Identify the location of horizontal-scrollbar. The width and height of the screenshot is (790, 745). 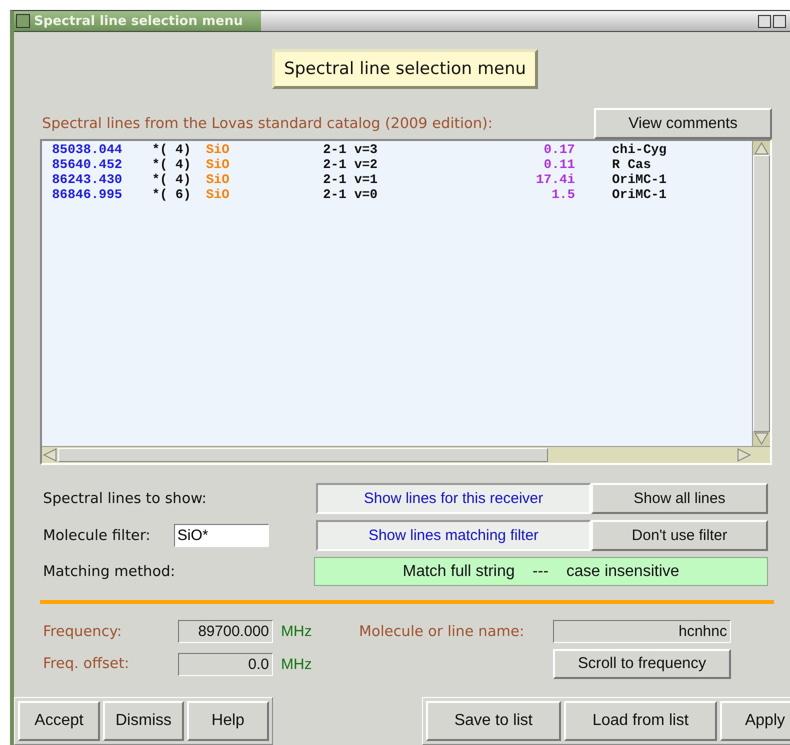
(397, 454).